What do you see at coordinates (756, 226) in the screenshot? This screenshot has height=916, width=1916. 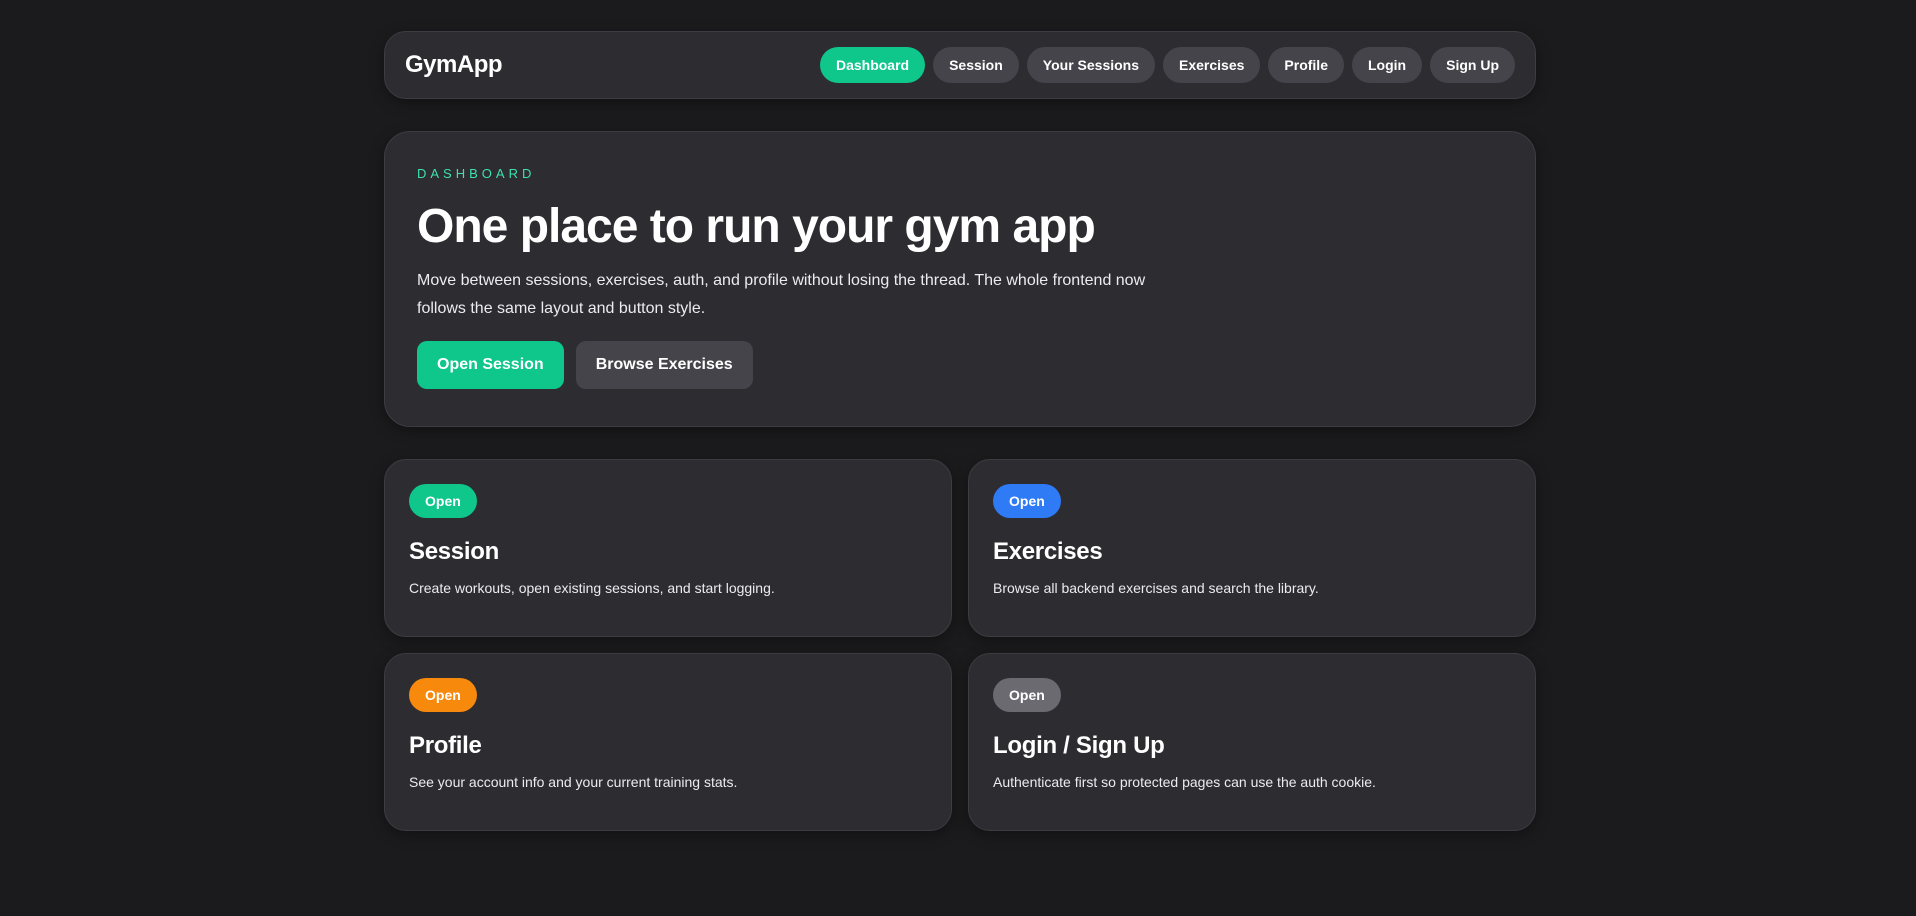 I see `hero-title: One place to run your gym app` at bounding box center [756, 226].